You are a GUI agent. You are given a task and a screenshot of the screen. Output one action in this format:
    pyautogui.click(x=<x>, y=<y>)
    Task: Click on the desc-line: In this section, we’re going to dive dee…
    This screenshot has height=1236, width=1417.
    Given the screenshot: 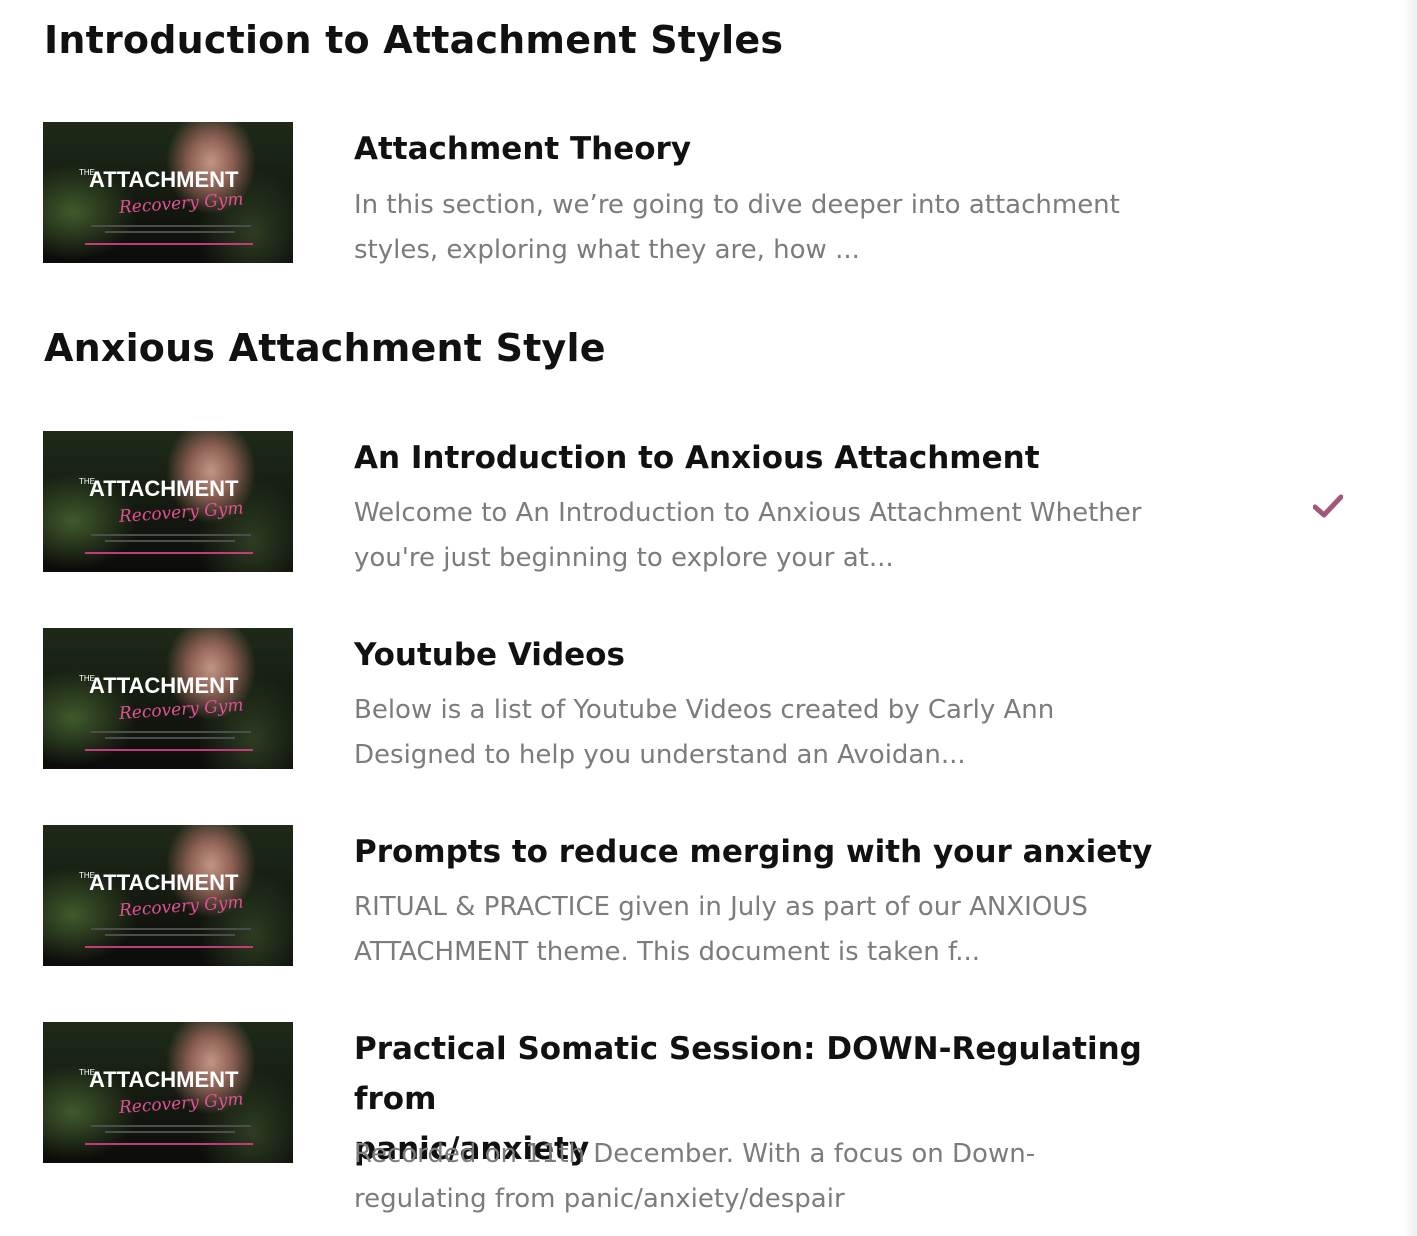 What is the action you would take?
    pyautogui.click(x=737, y=205)
    